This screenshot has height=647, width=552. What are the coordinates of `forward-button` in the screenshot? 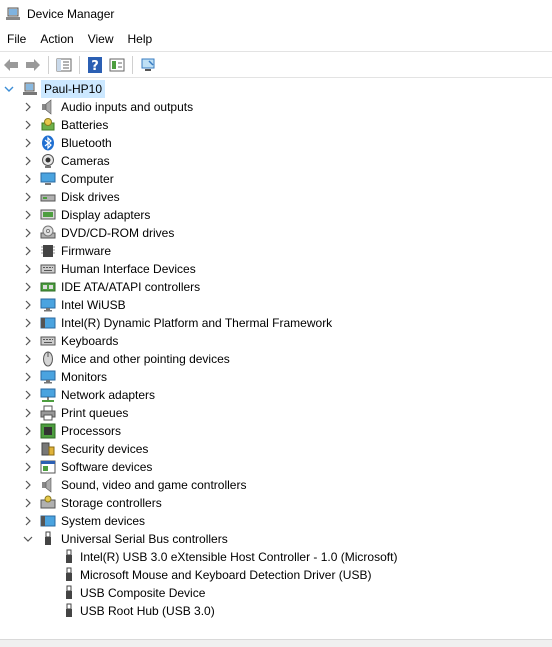 It's located at (33, 65).